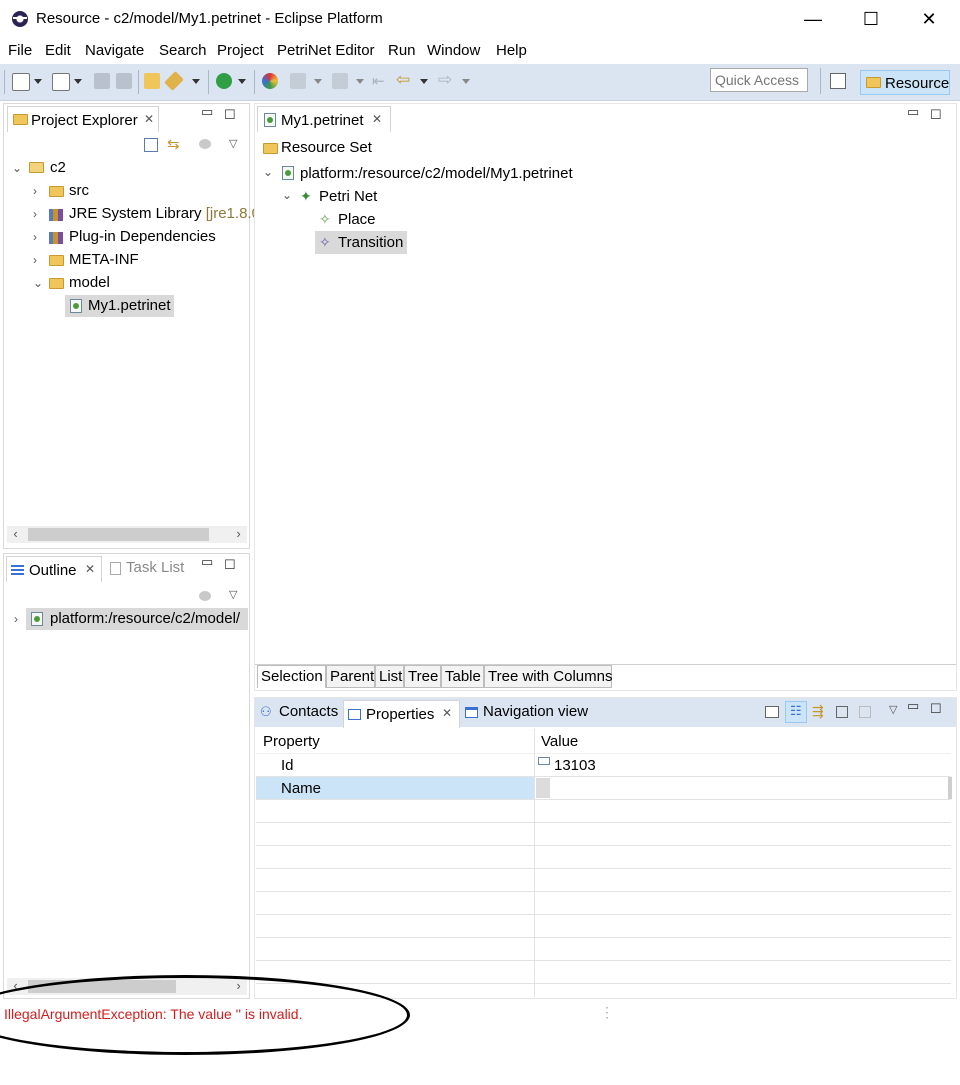  I want to click on tab-task-list: Task List, so click(155, 567).